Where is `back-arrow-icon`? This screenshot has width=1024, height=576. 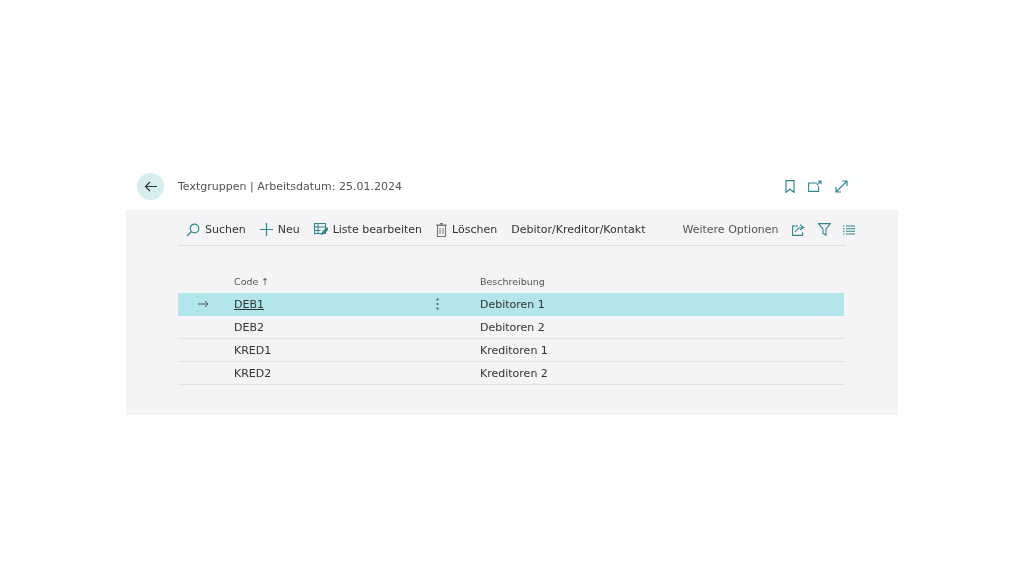 back-arrow-icon is located at coordinates (150, 186).